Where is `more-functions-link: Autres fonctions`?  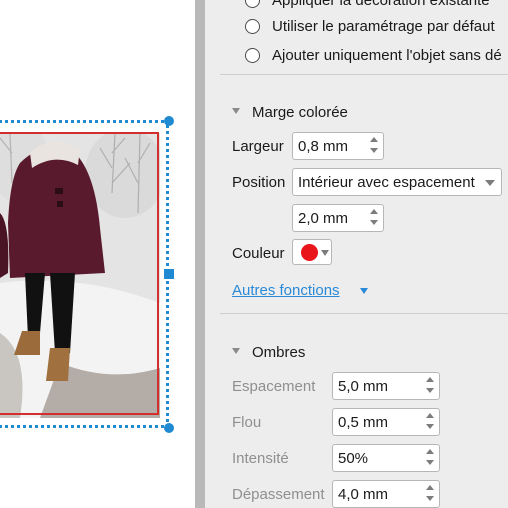 more-functions-link: Autres fonctions is located at coordinates (286, 290).